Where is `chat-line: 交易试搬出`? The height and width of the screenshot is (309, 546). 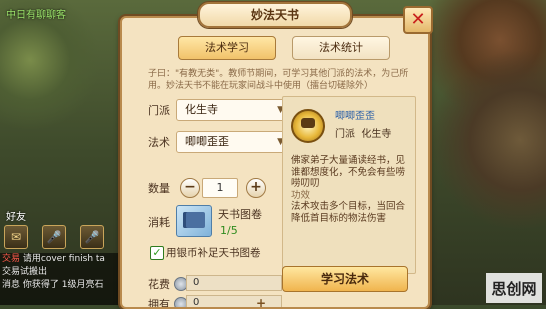
chat-line: 交易试搬出 is located at coordinates (25, 272).